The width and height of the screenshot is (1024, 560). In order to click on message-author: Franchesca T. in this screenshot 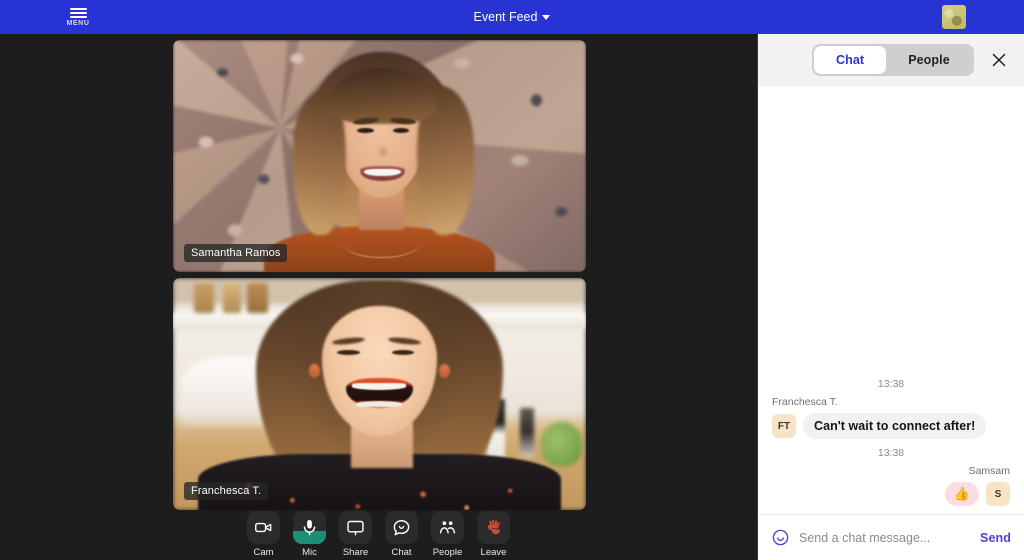, I will do `click(805, 402)`.